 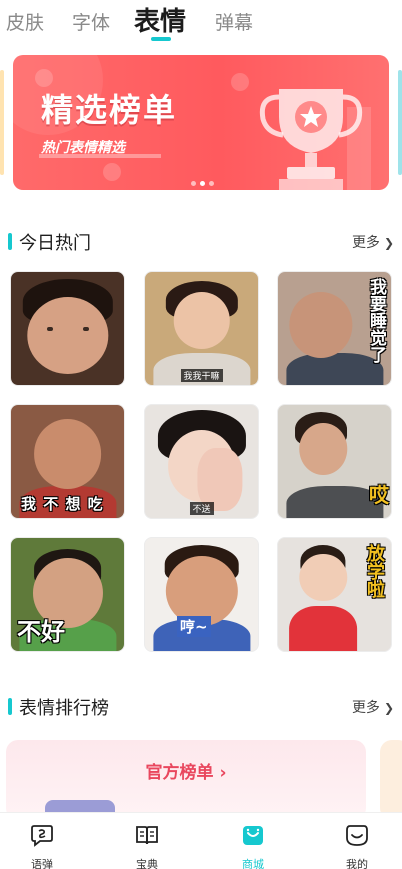 What do you see at coordinates (253, 863) in the screenshot?
I see `nav-label: 商城` at bounding box center [253, 863].